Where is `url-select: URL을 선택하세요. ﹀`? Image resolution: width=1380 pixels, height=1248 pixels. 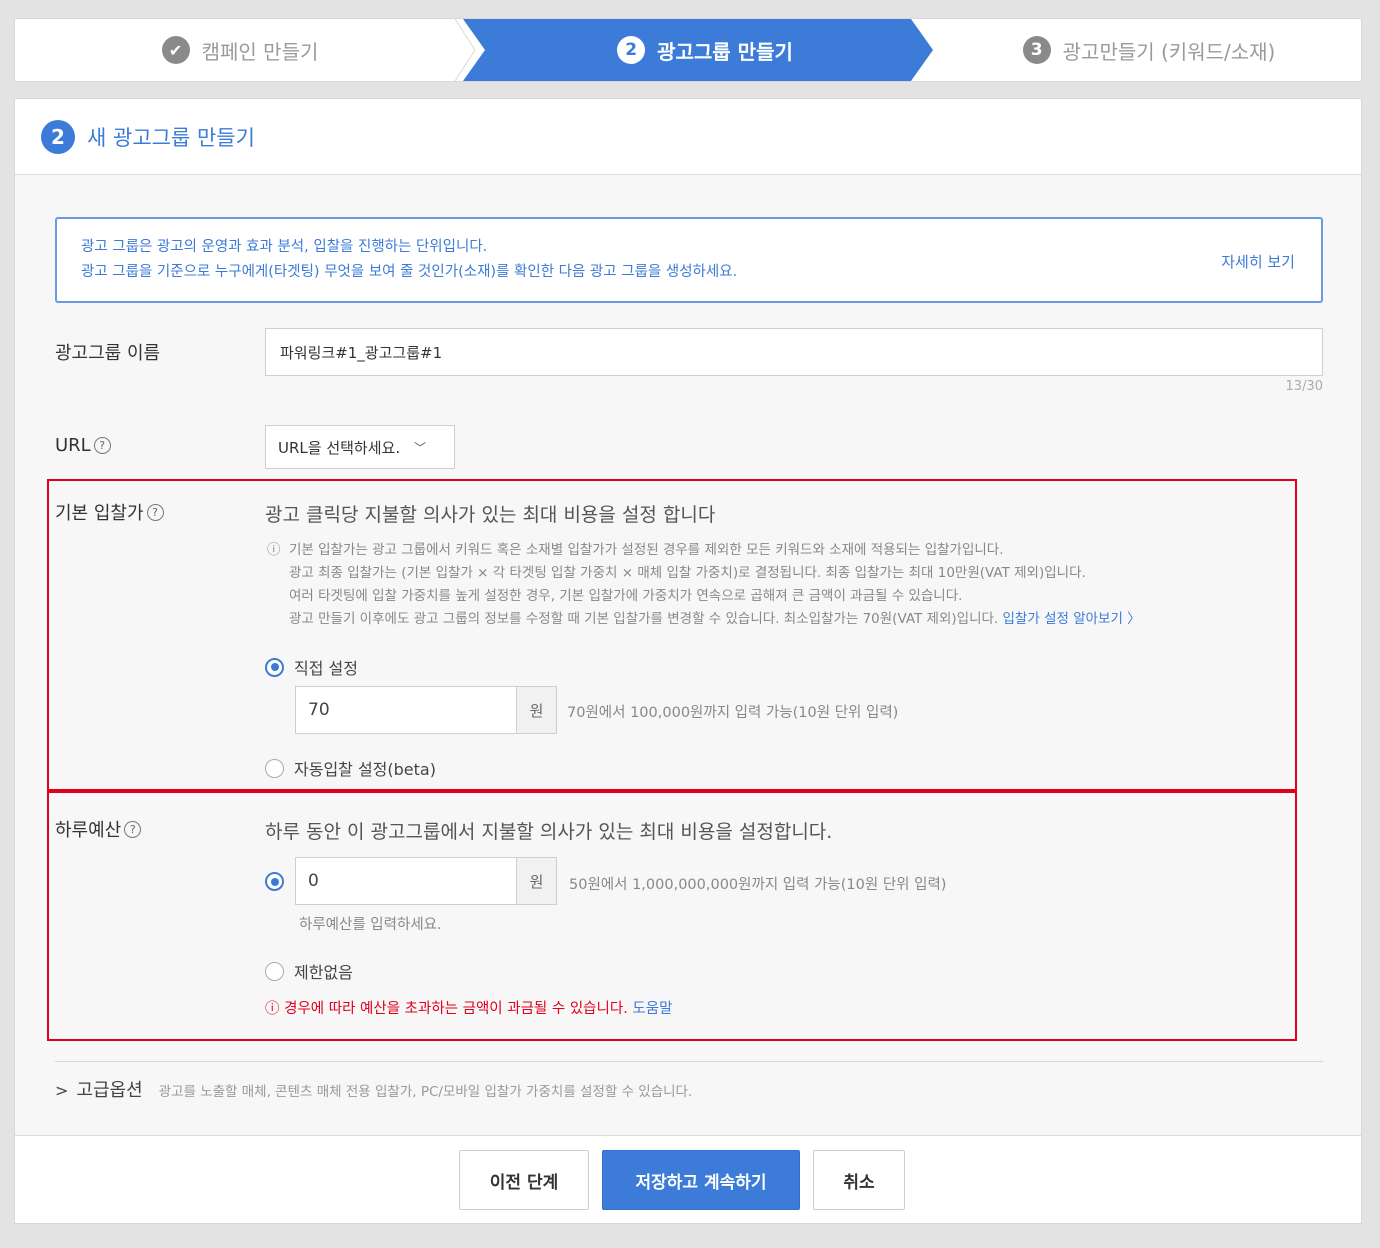
url-select: URL을 선택하세요. ﹀ is located at coordinates (360, 447).